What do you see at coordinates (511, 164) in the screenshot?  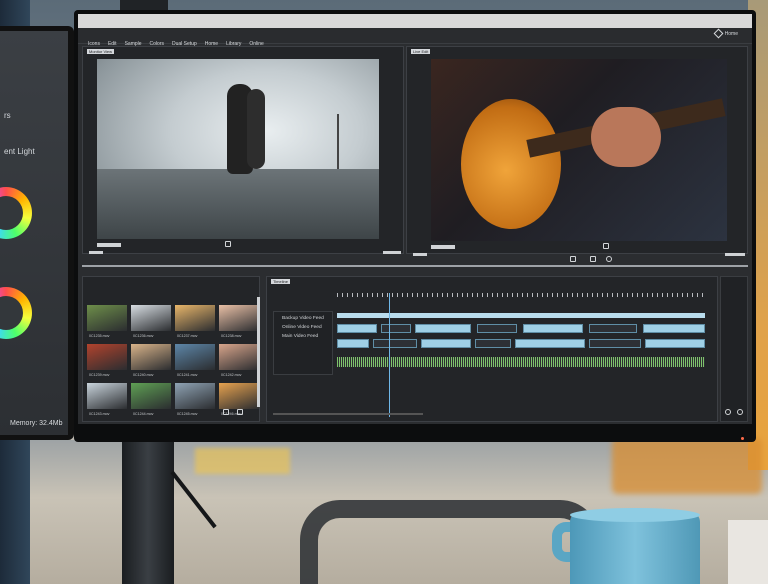 I see `video-guitar-body` at bounding box center [511, 164].